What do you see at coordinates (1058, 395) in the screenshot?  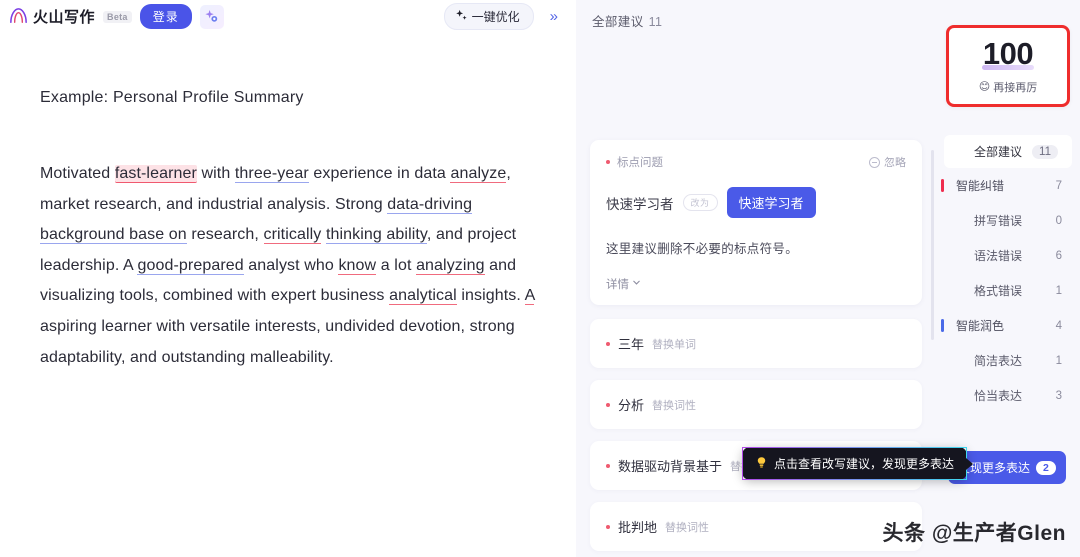 I see `category-count: 3` at bounding box center [1058, 395].